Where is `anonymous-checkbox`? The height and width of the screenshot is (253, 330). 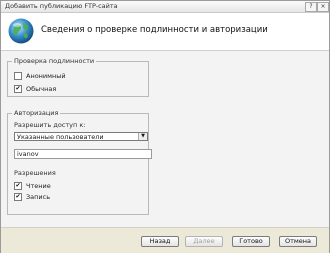 anonymous-checkbox is located at coordinates (18, 75).